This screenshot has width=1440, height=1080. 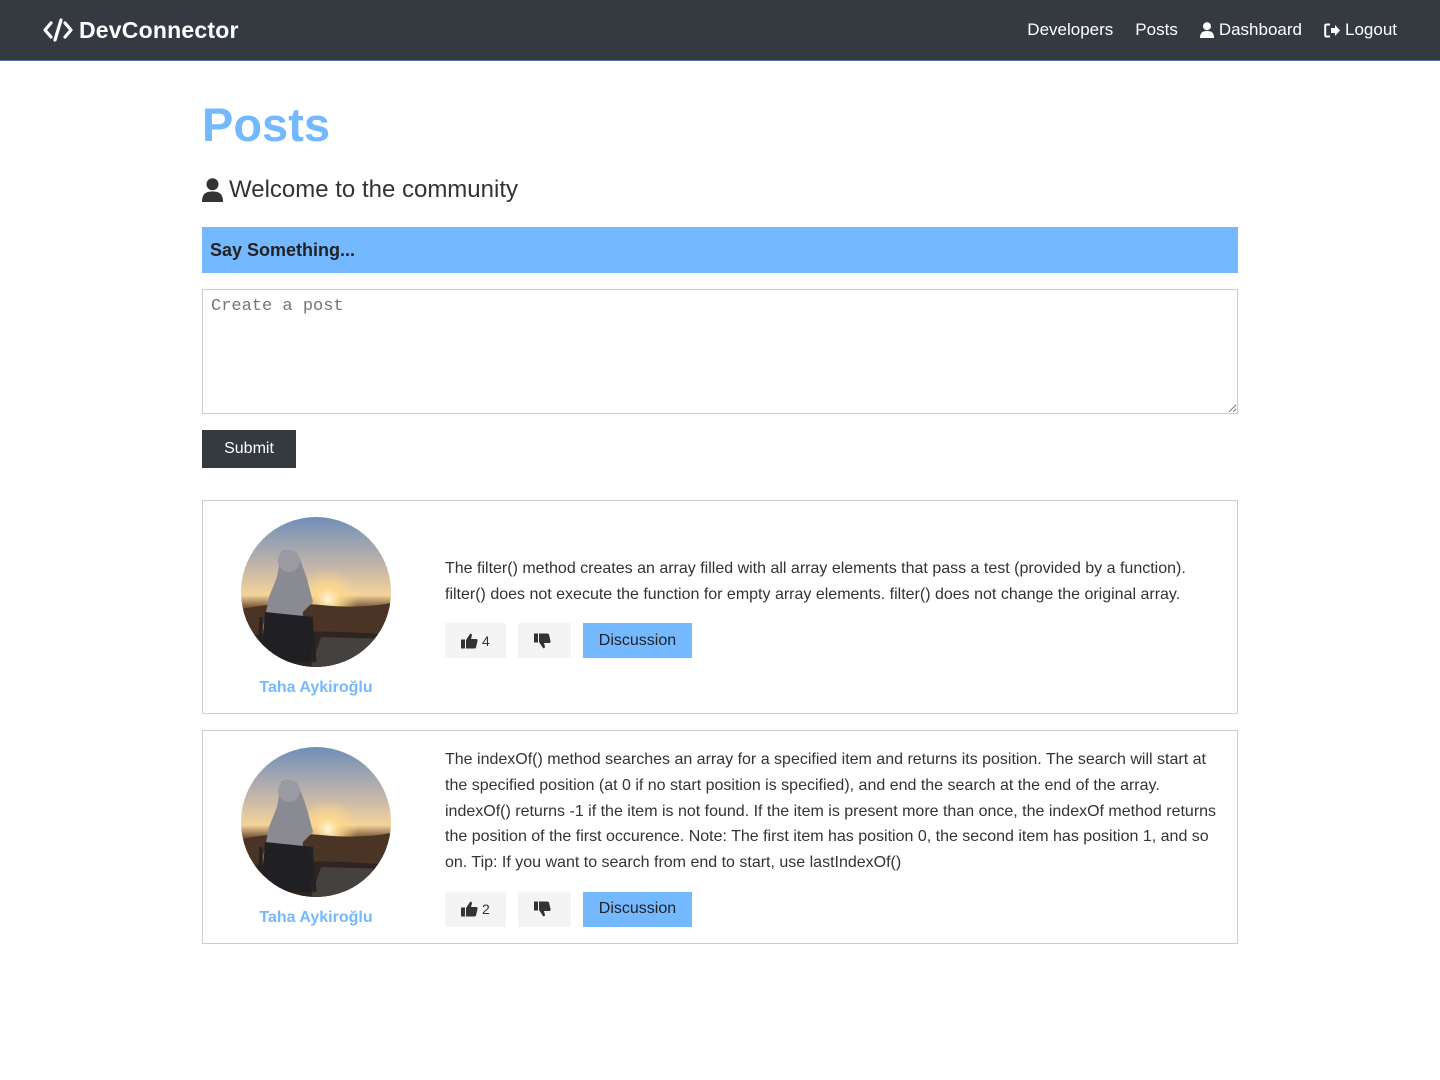 I want to click on brand-link: DevConnector, so click(x=141, y=30).